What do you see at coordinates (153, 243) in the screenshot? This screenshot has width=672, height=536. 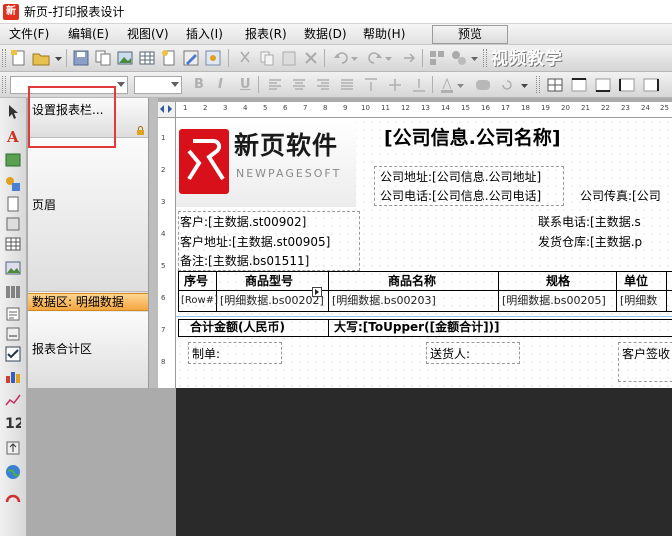 I see `panel-splitter` at bounding box center [153, 243].